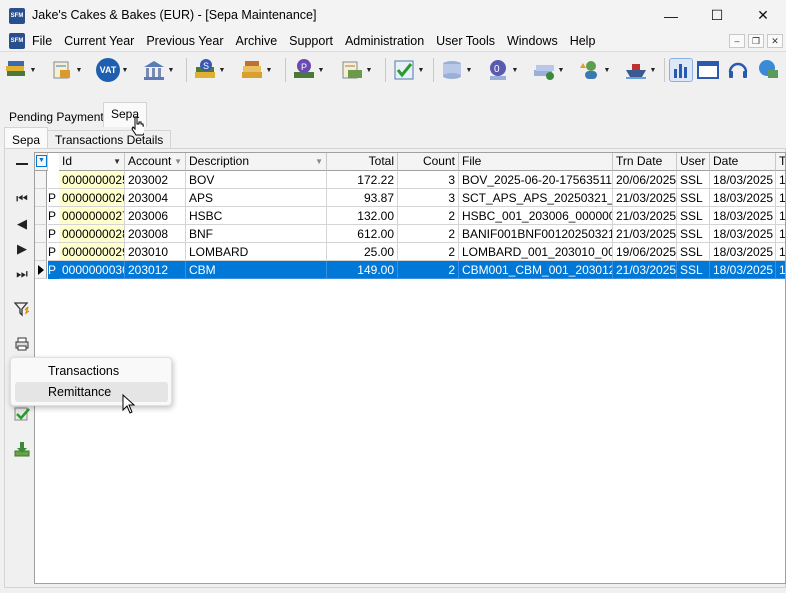 This screenshot has height=593, width=786. Describe the element at coordinates (645, 252) in the screenshot. I see `cell-trn-date: 19/06/2025` at that location.